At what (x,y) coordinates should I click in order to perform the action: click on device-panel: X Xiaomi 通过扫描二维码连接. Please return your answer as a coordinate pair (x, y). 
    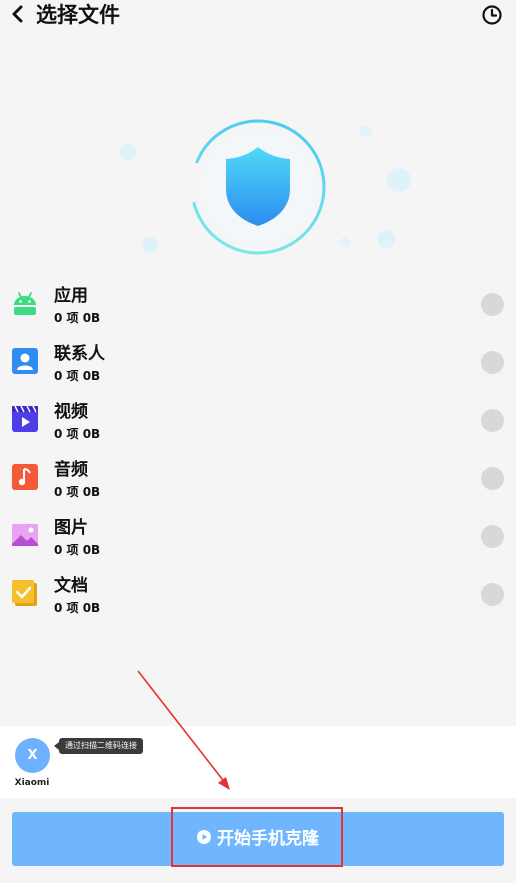
    Looking at the image, I should click on (258, 762).